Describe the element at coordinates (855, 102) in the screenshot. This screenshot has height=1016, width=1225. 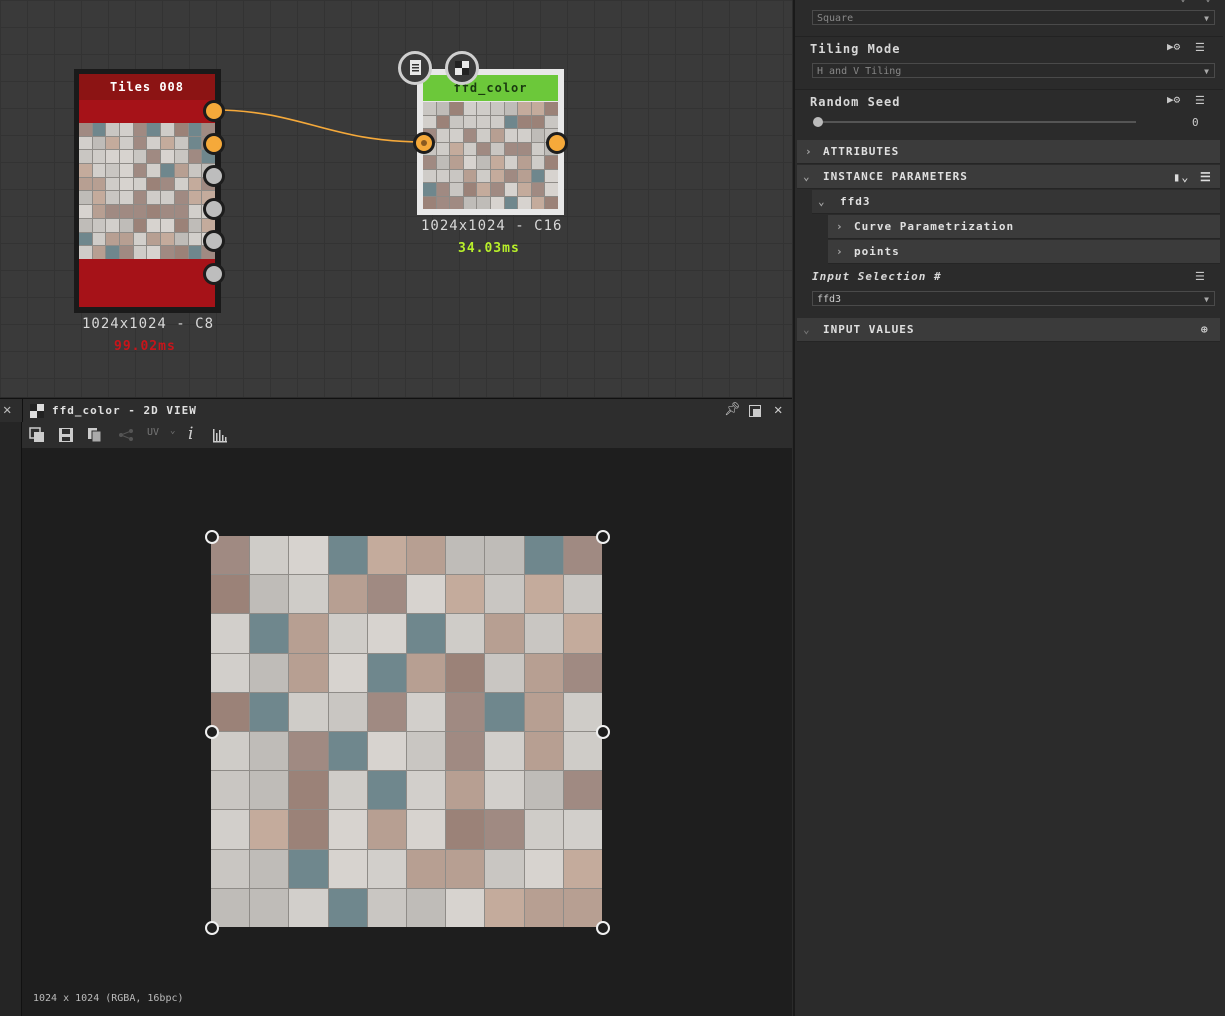
I see `random-seed-label: Random Seed` at that location.